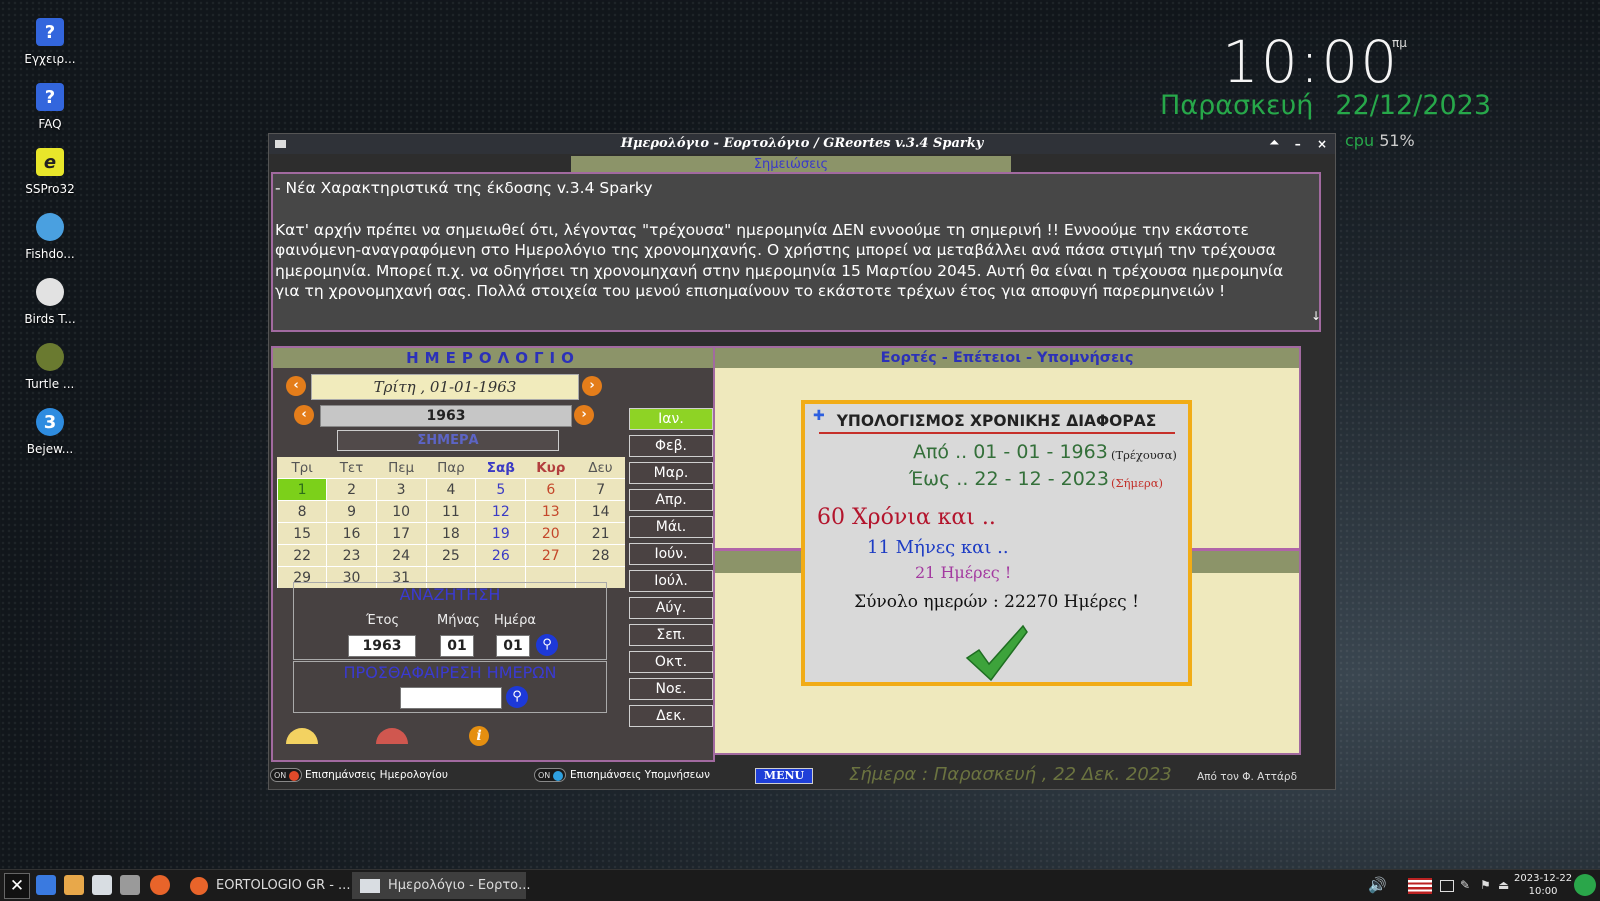  Describe the element at coordinates (1316, 316) in the screenshot. I see `scroll-down-icon: ↓` at that location.